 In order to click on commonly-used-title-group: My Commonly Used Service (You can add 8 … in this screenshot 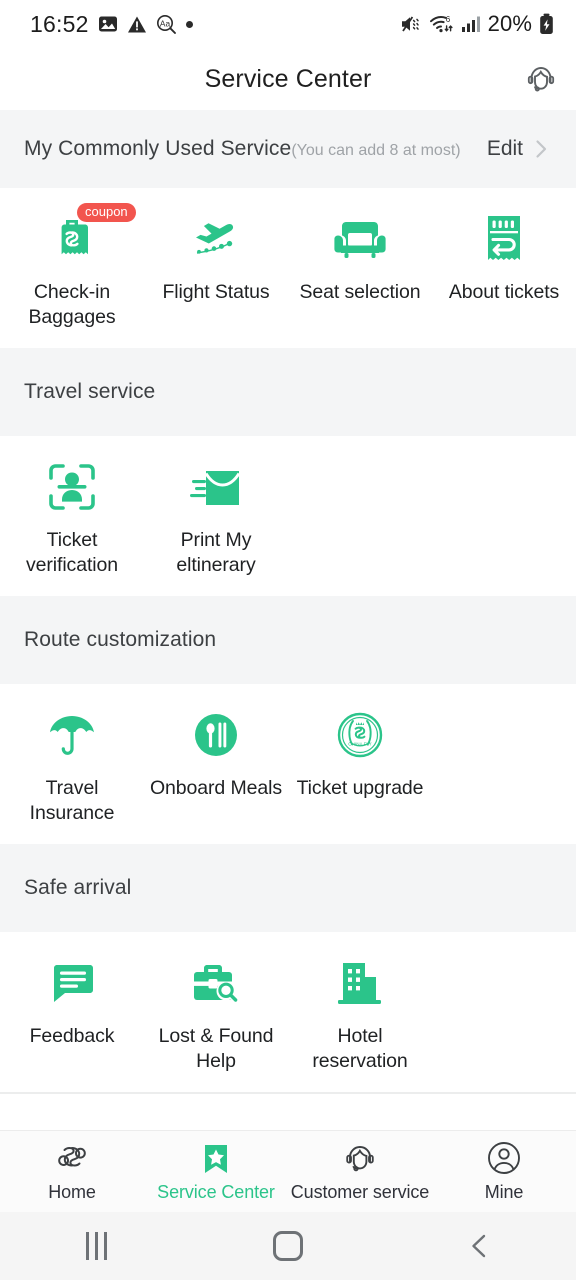, I will do `click(242, 149)`.